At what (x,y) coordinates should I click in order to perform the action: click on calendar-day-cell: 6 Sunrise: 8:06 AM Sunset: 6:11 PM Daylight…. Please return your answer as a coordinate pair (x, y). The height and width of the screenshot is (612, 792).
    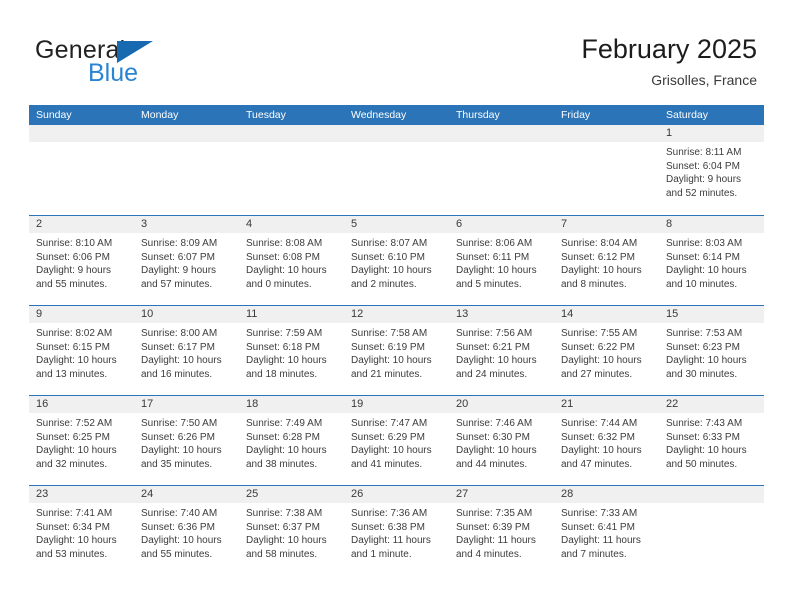
    Looking at the image, I should click on (501, 260).